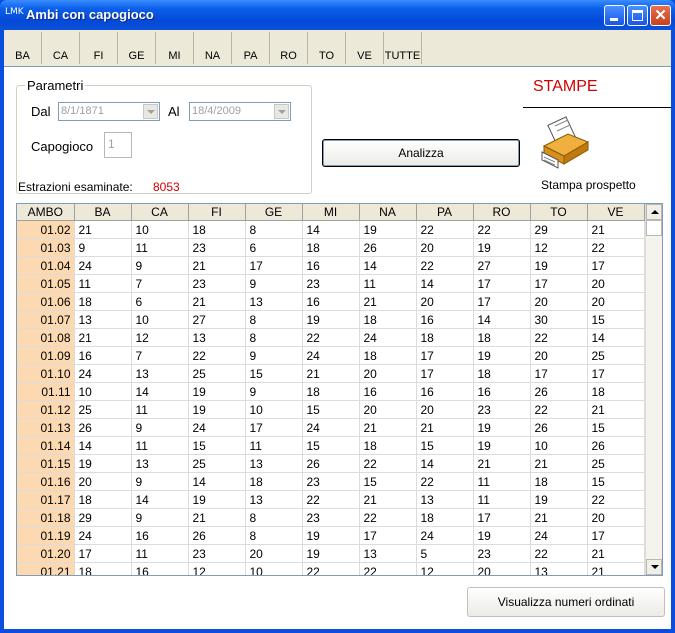  Describe the element at coordinates (388, 212) in the screenshot. I see `column-header-na: NA` at that location.